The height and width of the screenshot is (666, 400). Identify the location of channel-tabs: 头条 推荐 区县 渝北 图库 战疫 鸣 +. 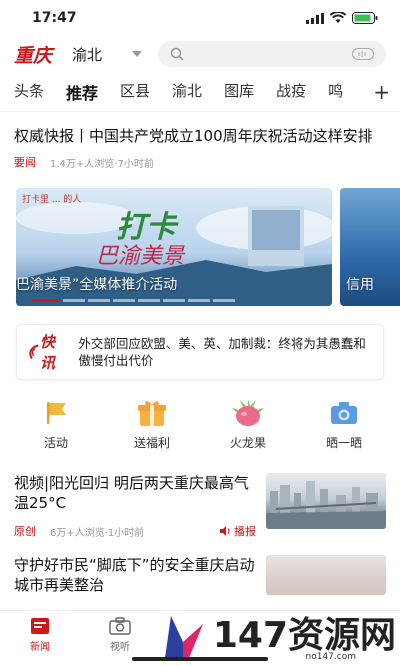
(200, 92).